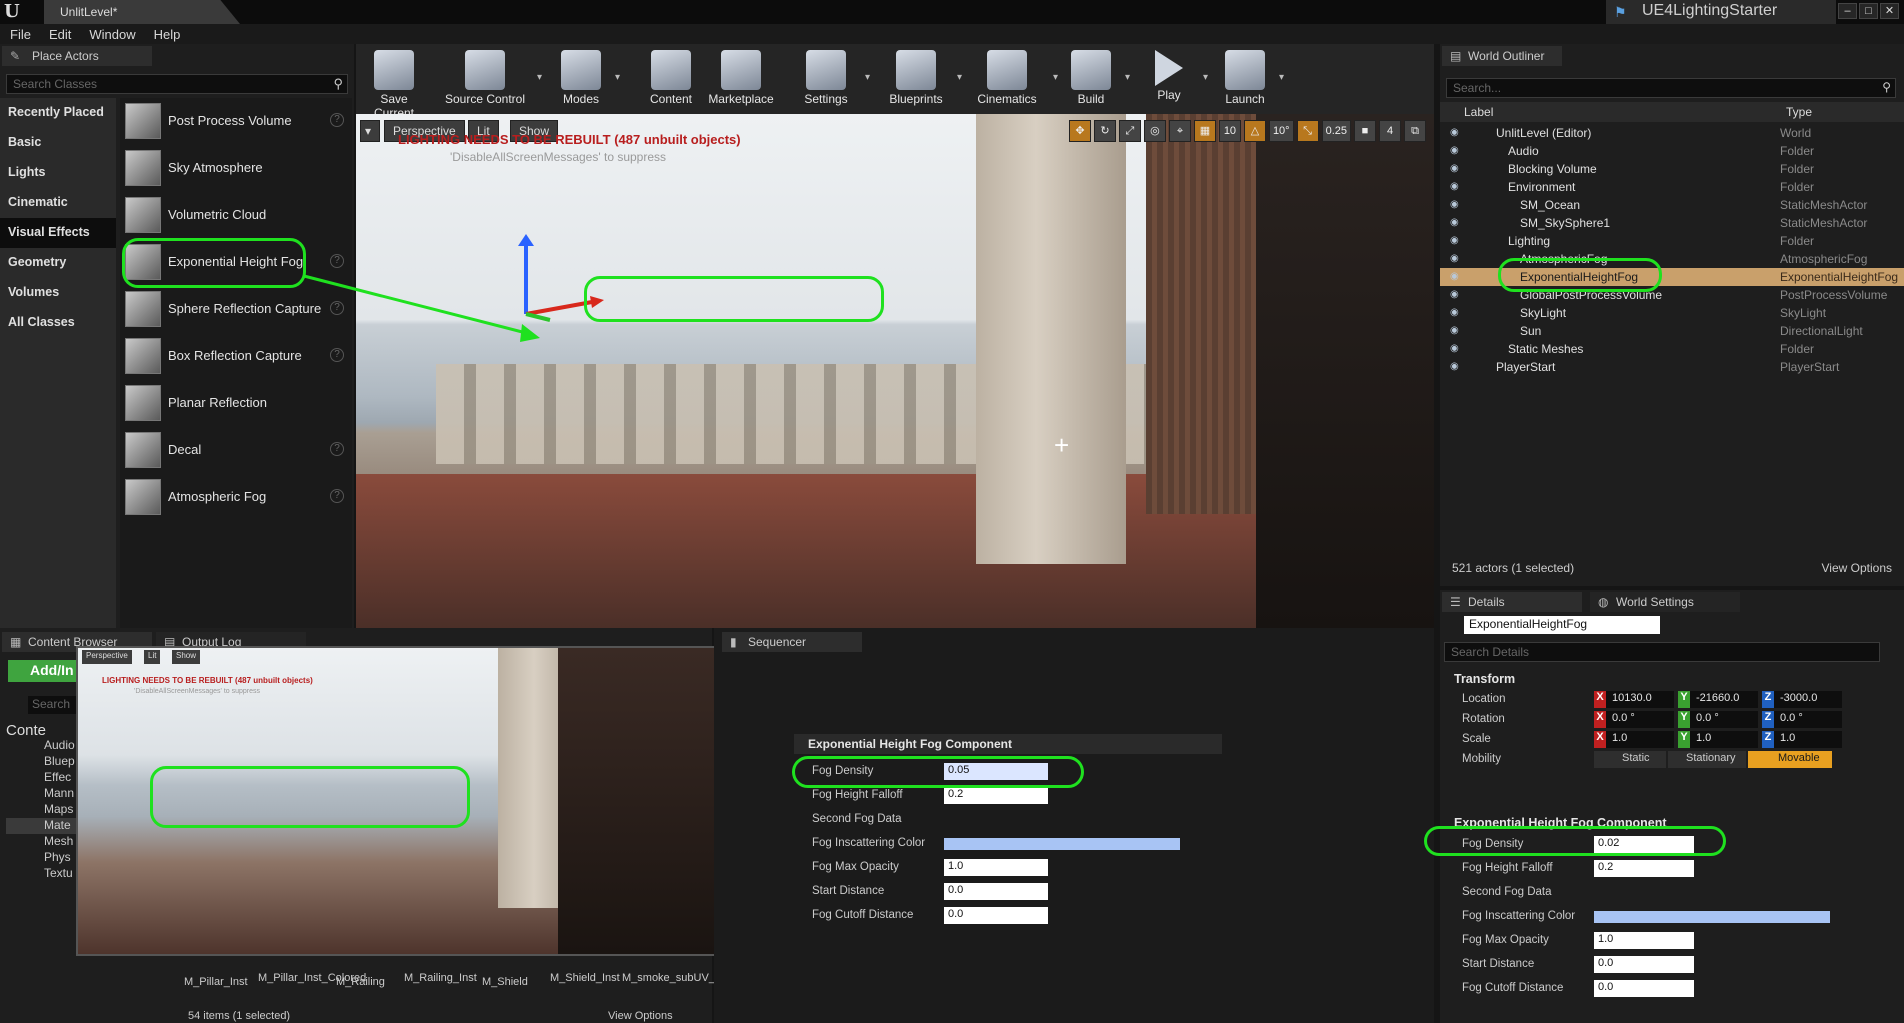 Image resolution: width=1904 pixels, height=1023 pixels. Describe the element at coordinates (1634, 719) in the screenshot. I see `rotation-x-field: X 0.0 °` at that location.